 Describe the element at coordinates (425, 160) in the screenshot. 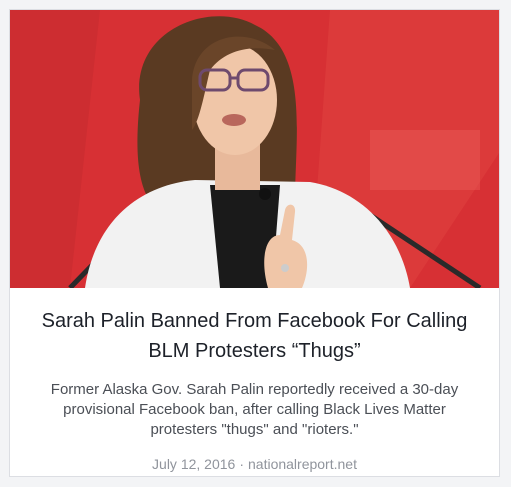

I see `stage-light` at that location.